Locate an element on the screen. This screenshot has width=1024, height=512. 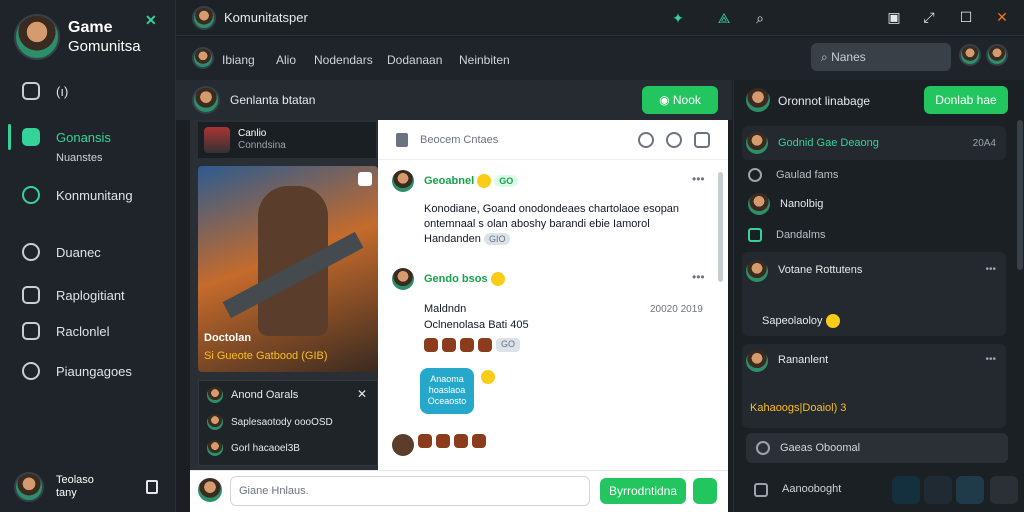
right-header-button: Donlab hae is located at coordinates (966, 100).